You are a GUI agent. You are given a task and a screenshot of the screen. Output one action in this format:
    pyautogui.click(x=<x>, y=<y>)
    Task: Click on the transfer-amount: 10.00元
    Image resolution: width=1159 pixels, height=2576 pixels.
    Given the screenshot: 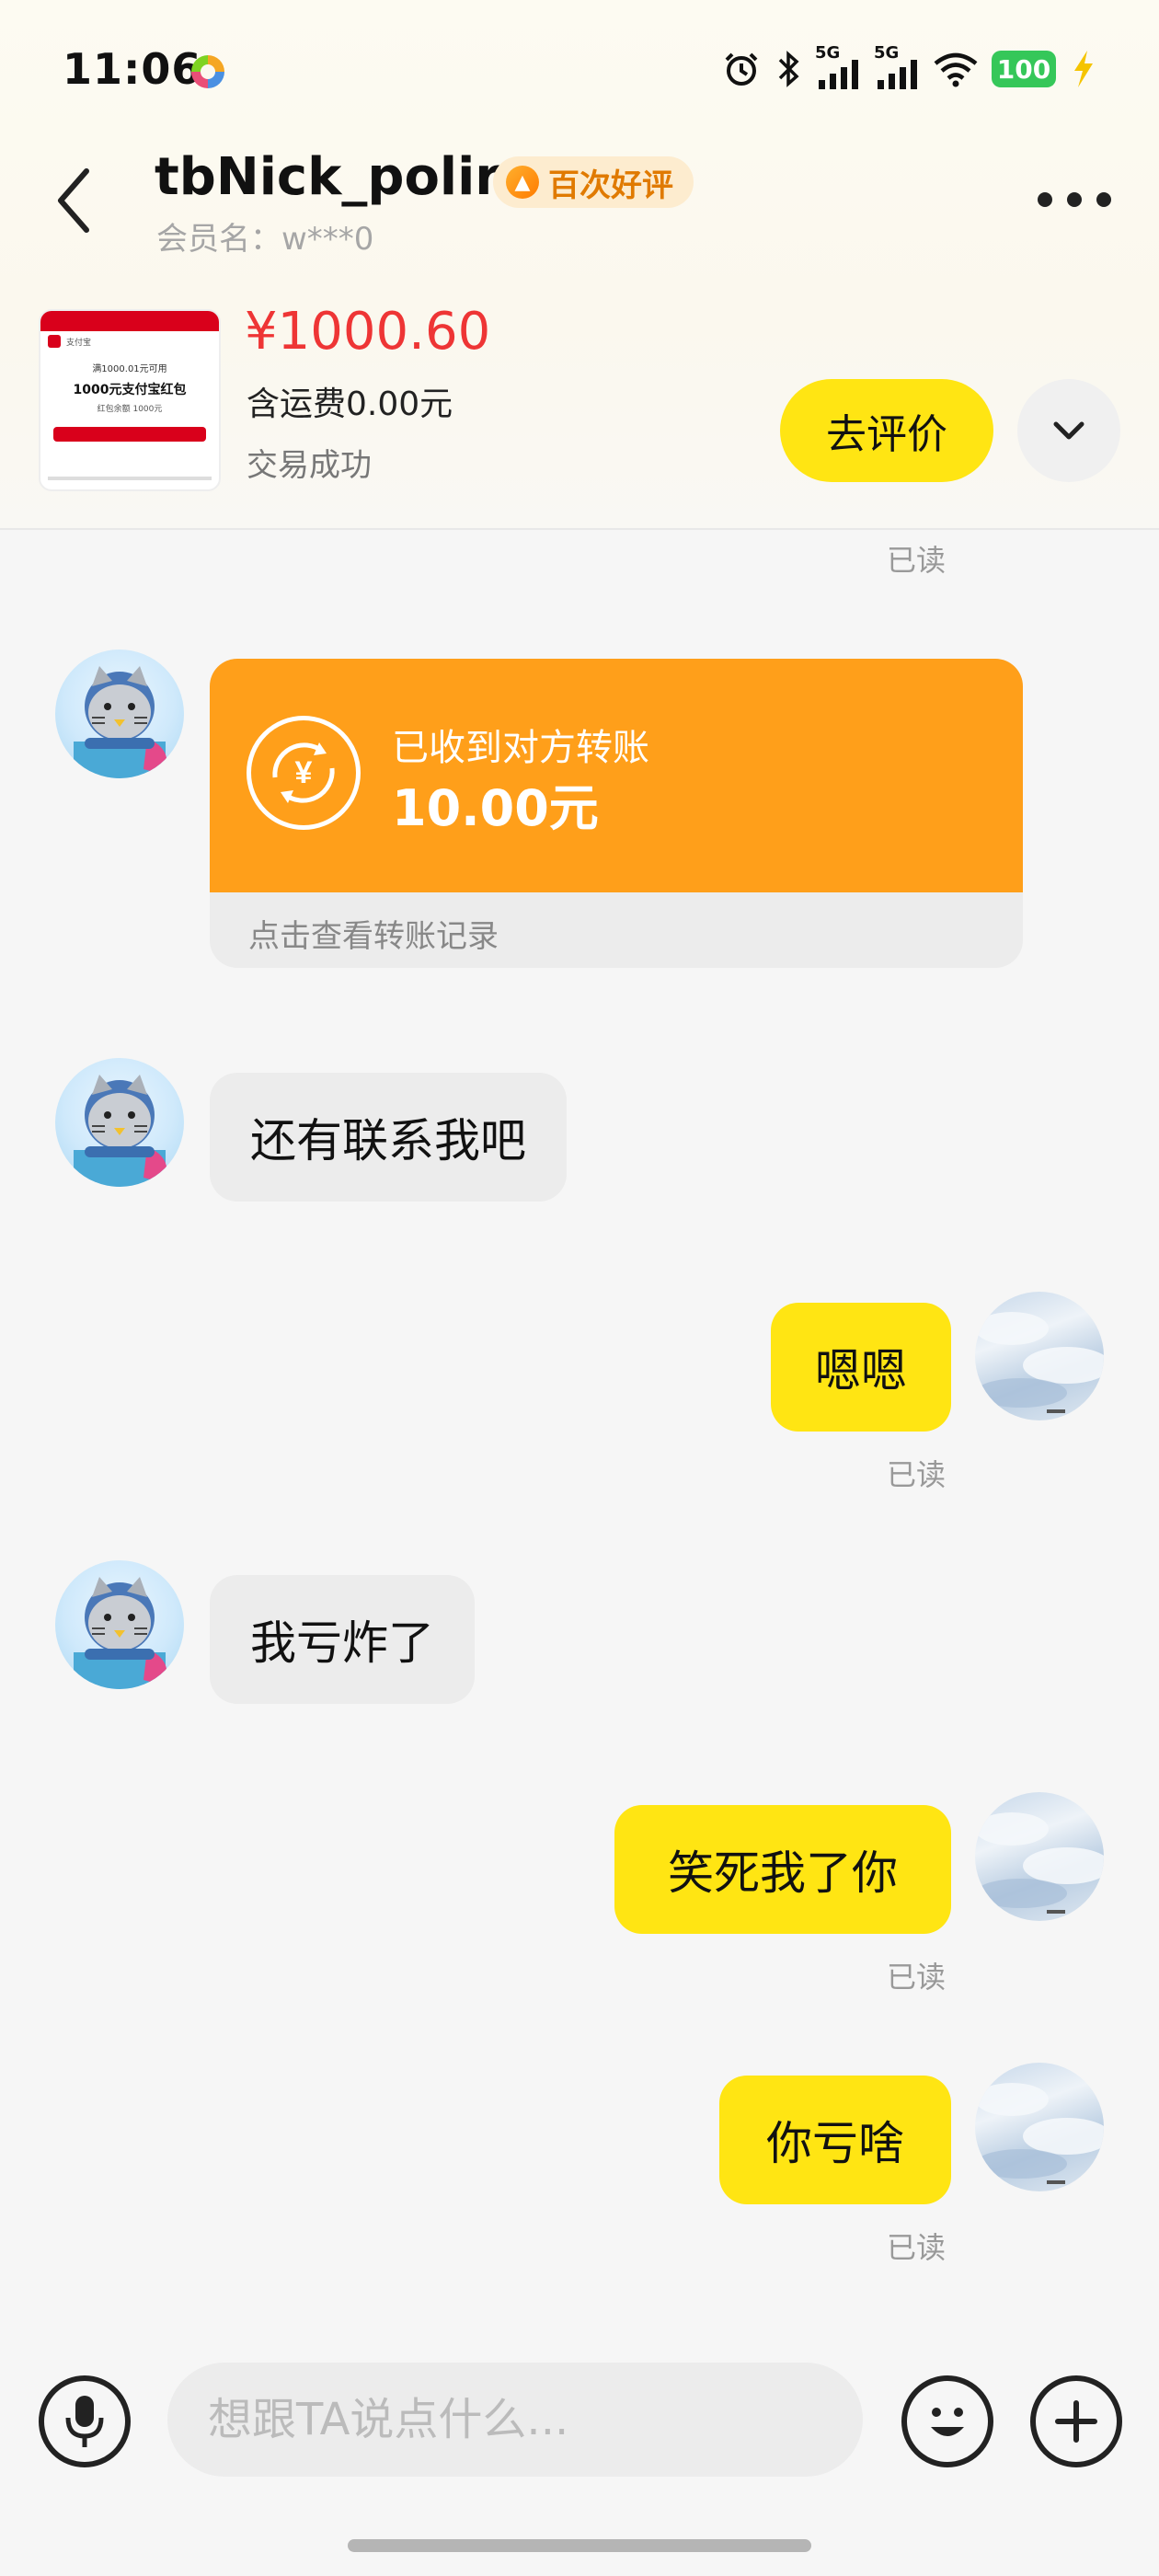 What is the action you would take?
    pyautogui.click(x=495, y=808)
    